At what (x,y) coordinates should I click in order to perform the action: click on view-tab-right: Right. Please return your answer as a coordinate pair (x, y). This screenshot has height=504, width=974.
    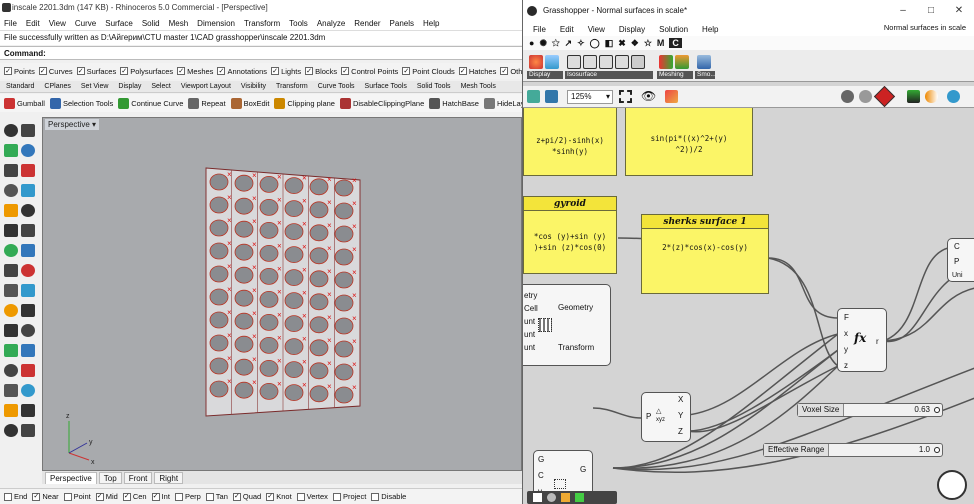
    Looking at the image, I should click on (169, 477).